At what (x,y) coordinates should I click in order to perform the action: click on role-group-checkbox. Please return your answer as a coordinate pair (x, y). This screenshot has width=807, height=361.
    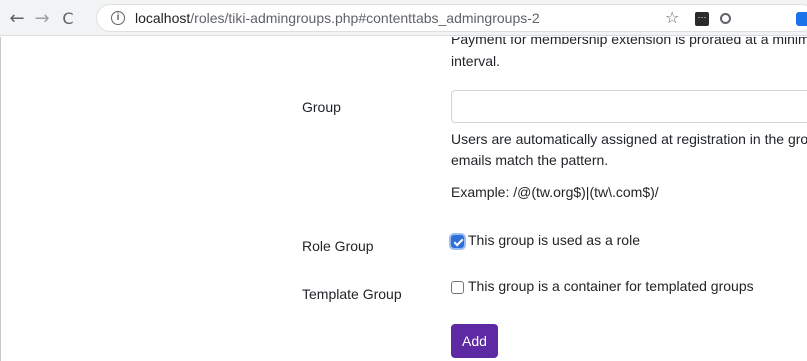
    Looking at the image, I should click on (457, 241).